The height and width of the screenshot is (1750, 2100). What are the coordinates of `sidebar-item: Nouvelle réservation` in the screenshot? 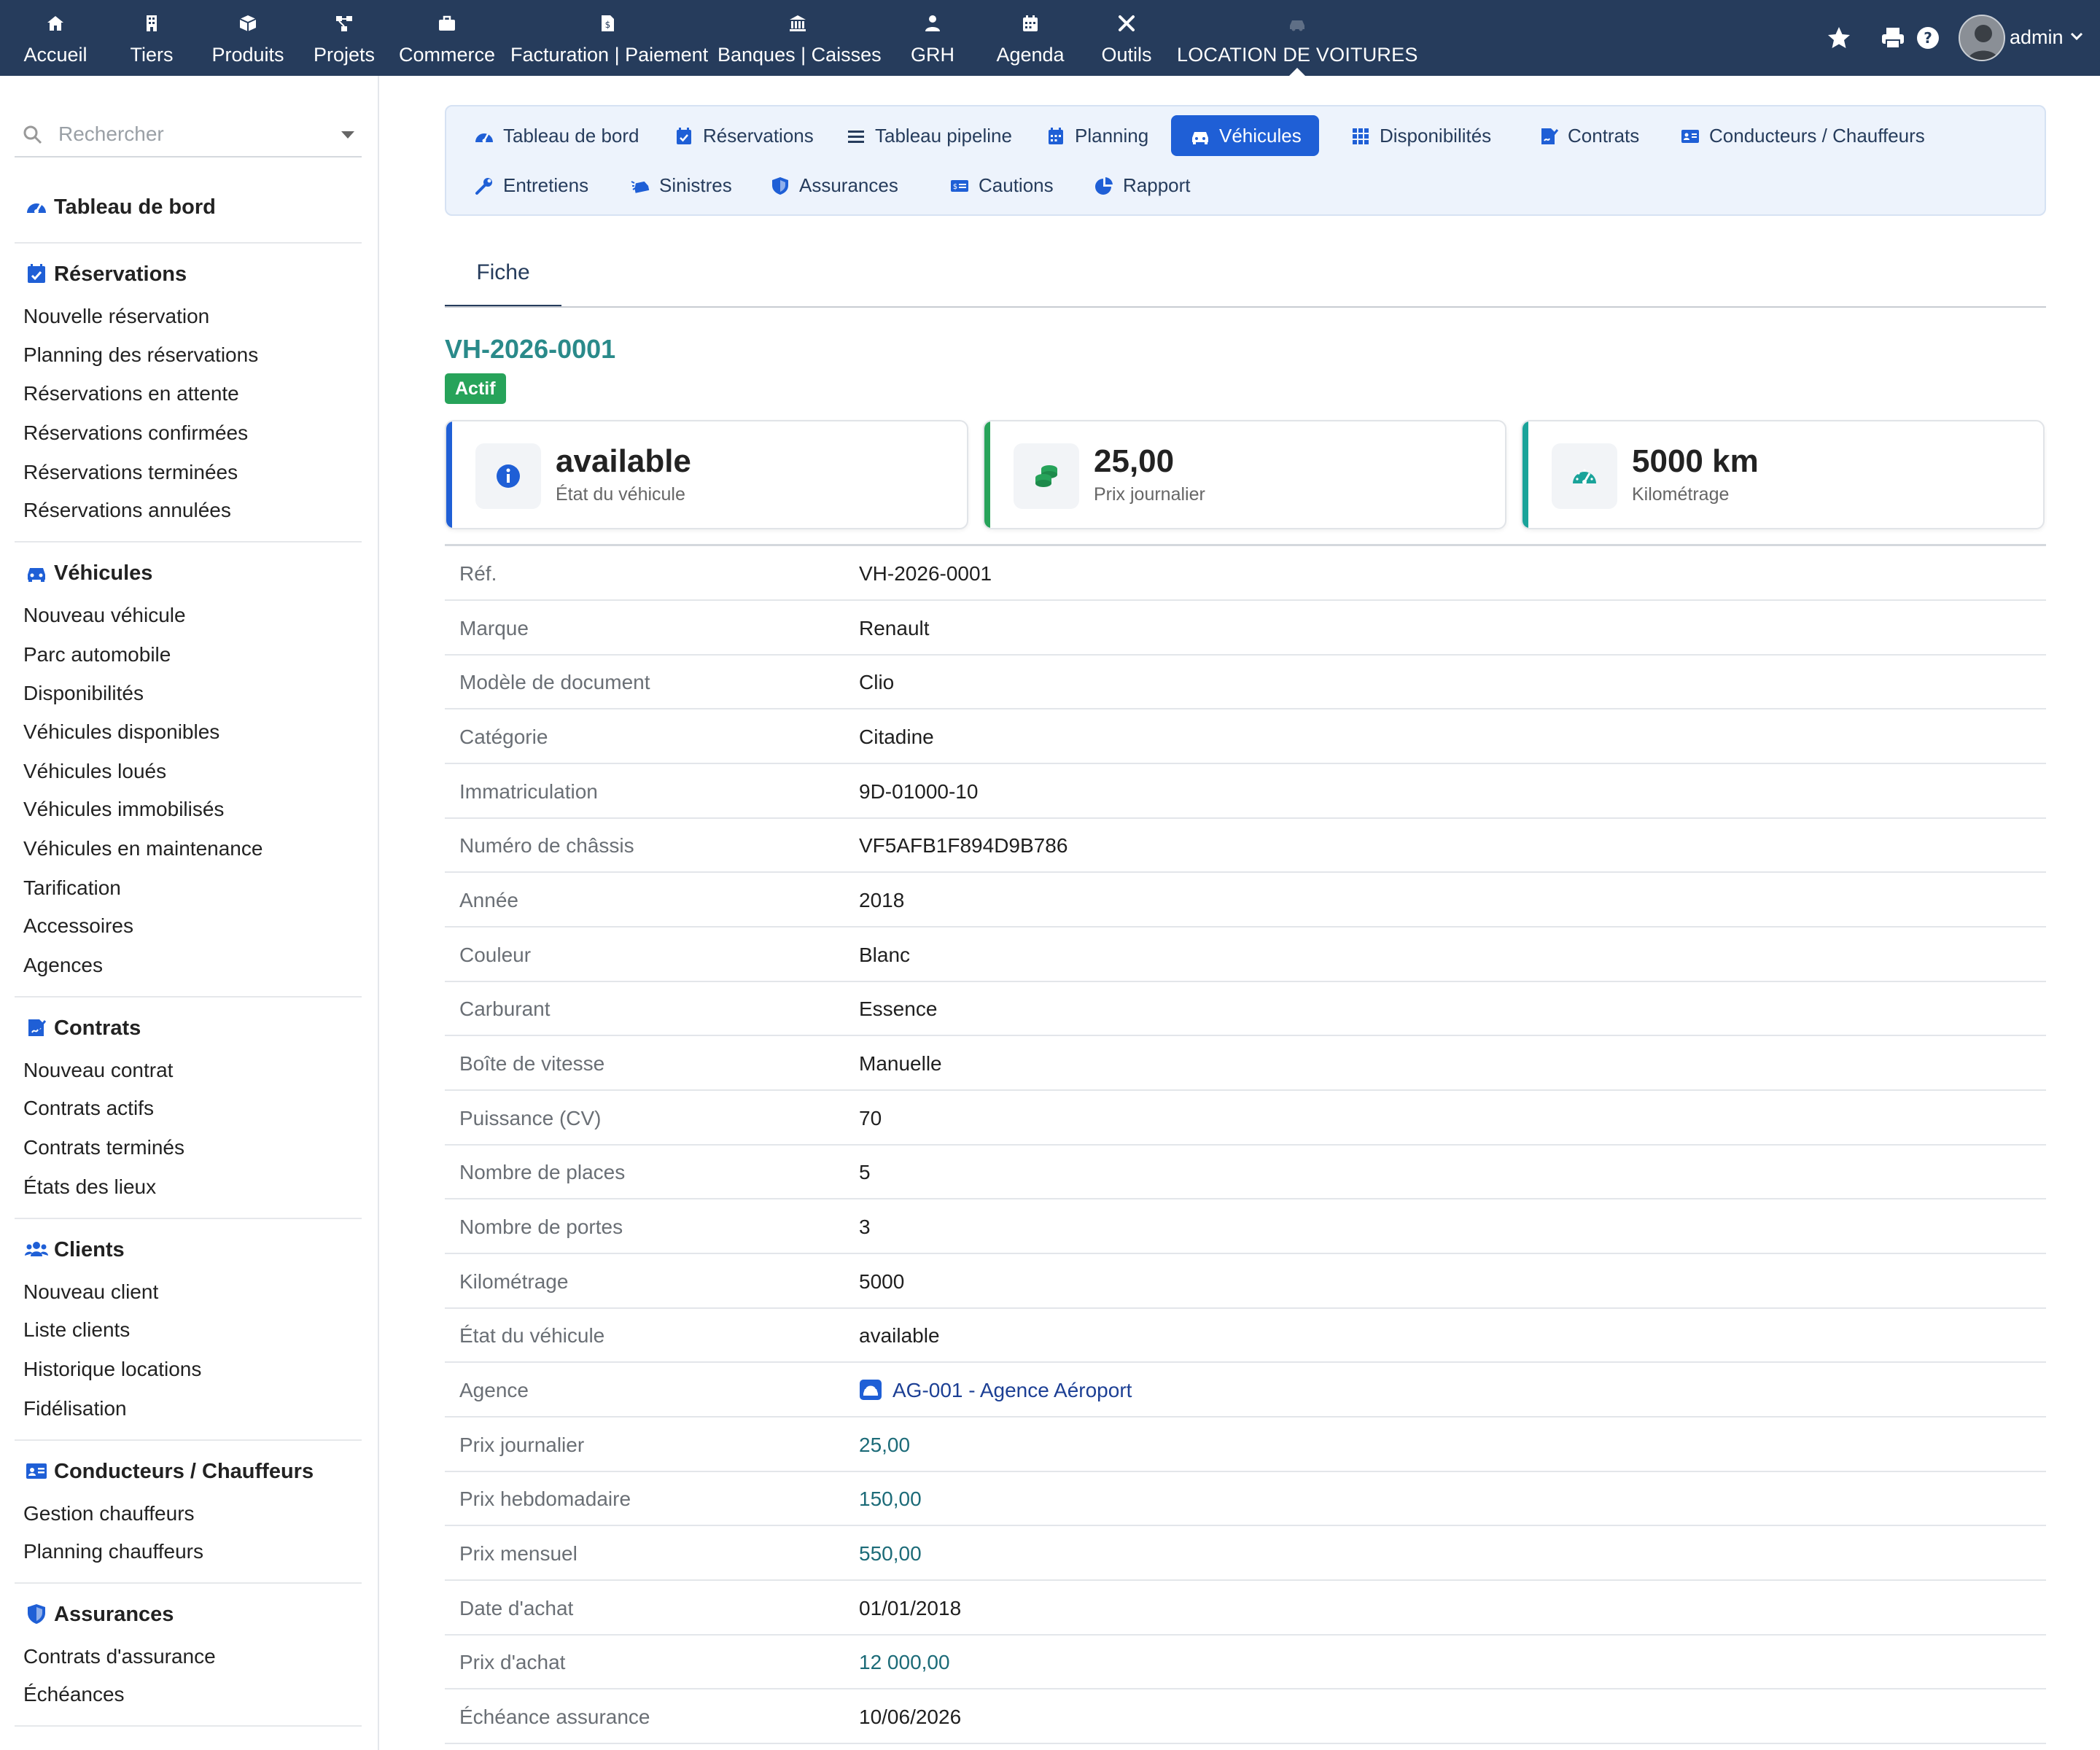 It's located at (116, 316).